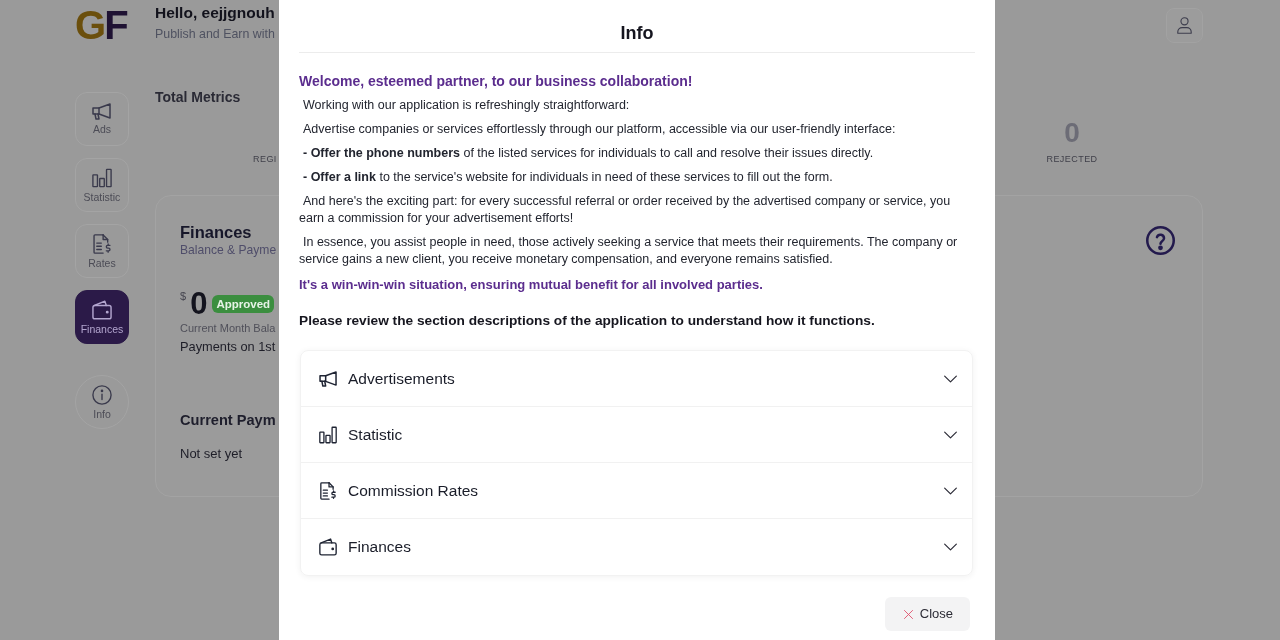 The image size is (1280, 640). What do you see at coordinates (587, 321) in the screenshot?
I see `instruction-text: Please review the section descriptions of the application to understand how it functions.` at bounding box center [587, 321].